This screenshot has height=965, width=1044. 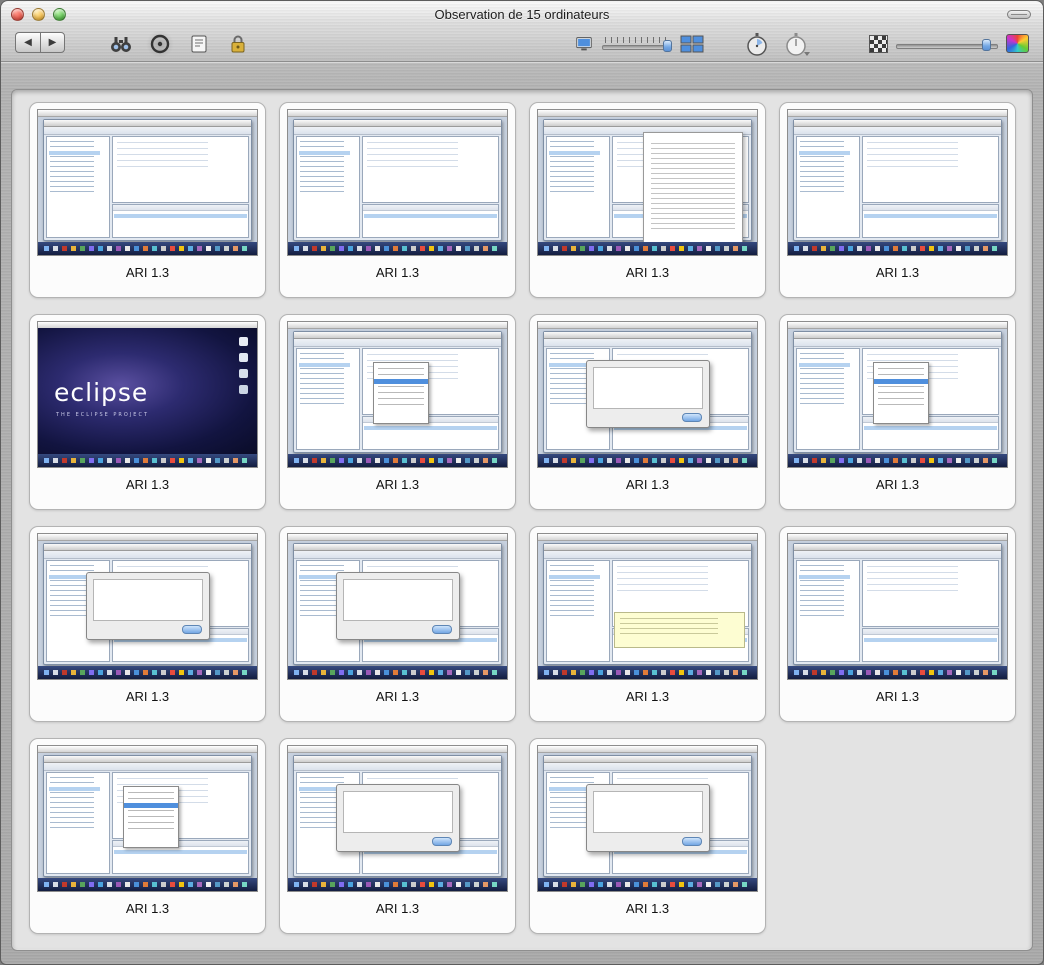 I want to click on checkerboard-icon, so click(x=878, y=43).